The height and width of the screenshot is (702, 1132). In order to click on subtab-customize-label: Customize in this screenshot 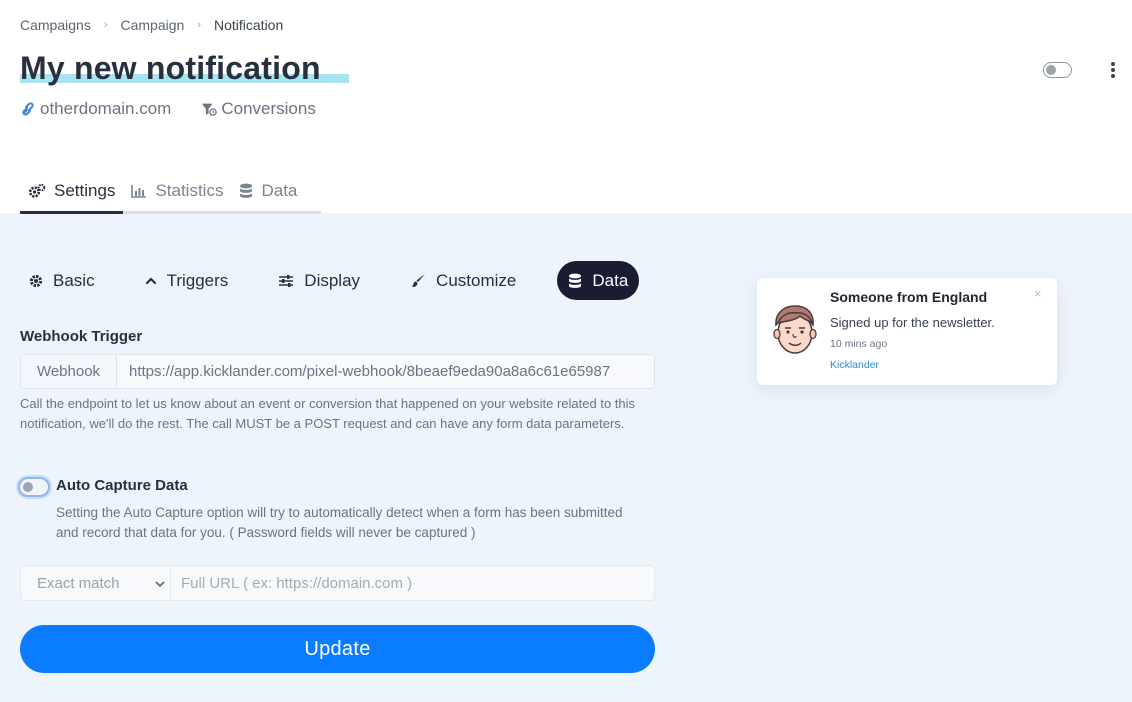, I will do `click(476, 280)`.